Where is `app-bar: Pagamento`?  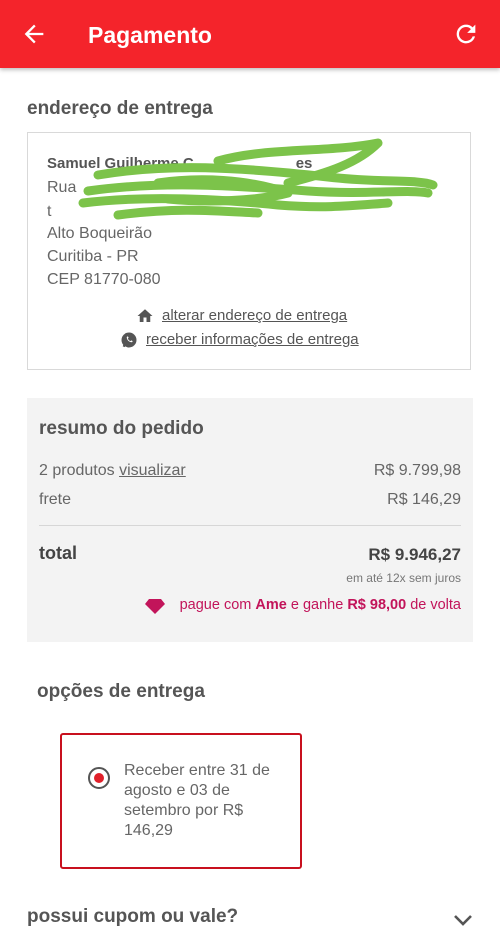
app-bar: Pagamento is located at coordinates (250, 34).